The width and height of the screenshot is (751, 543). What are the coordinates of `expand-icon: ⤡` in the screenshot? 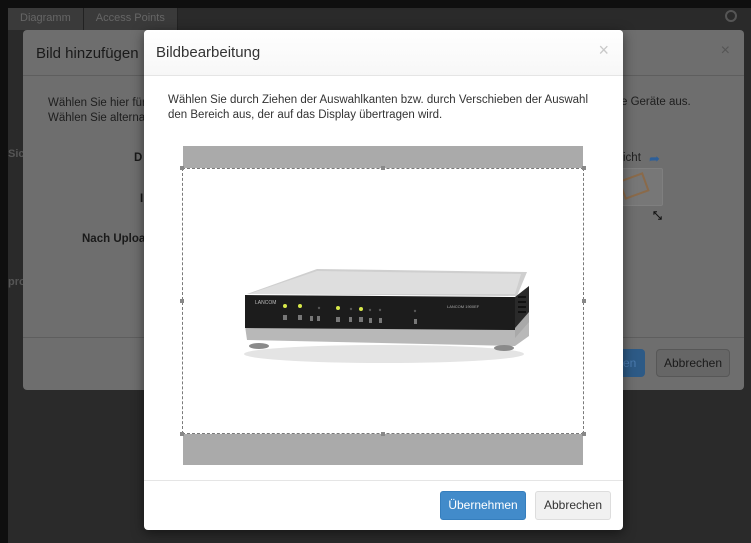 It's located at (657, 216).